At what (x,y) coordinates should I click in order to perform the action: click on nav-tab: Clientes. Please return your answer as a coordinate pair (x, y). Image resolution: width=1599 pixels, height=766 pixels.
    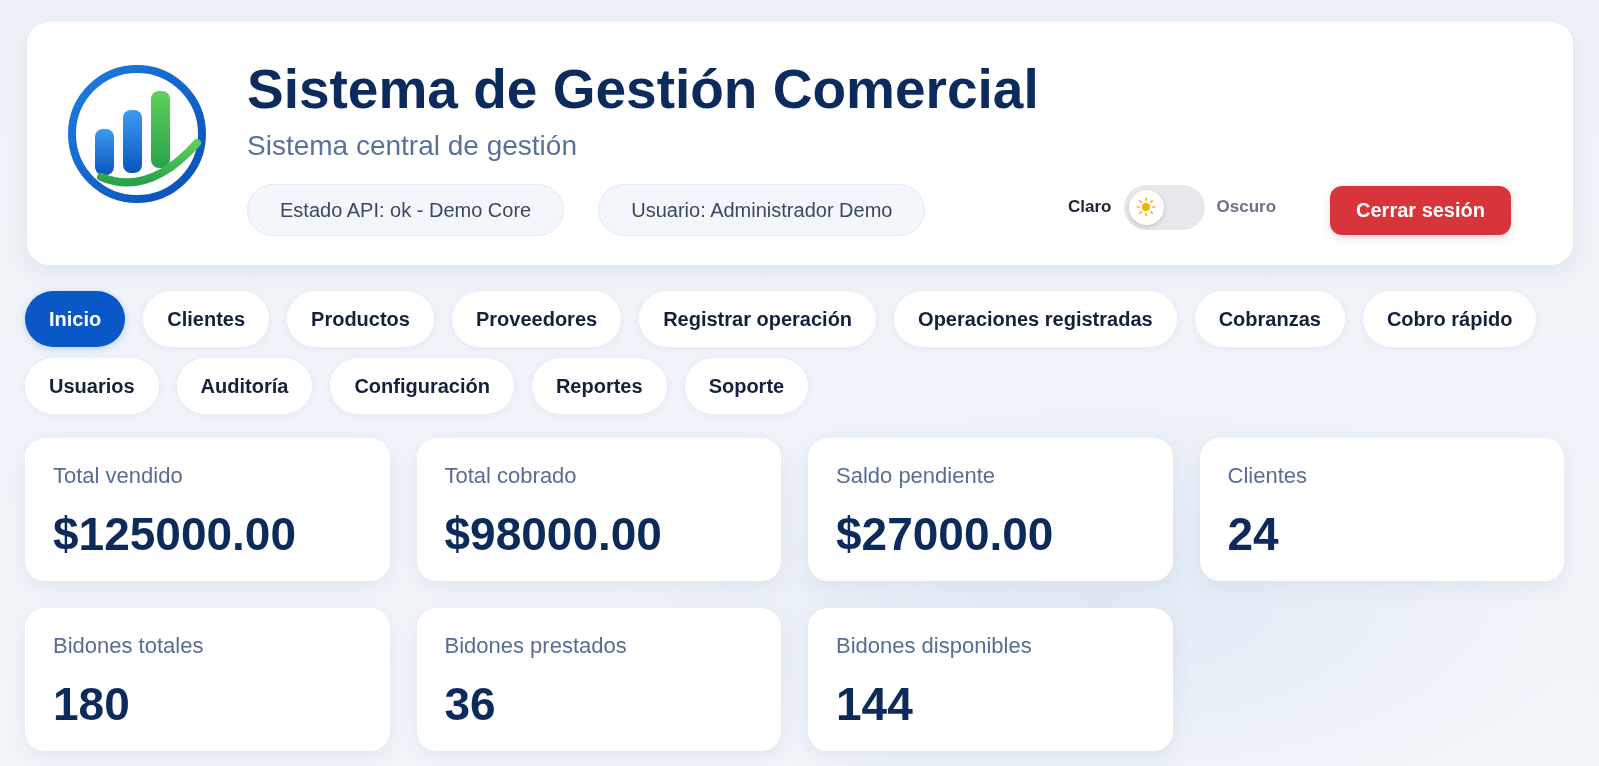
    Looking at the image, I should click on (206, 319).